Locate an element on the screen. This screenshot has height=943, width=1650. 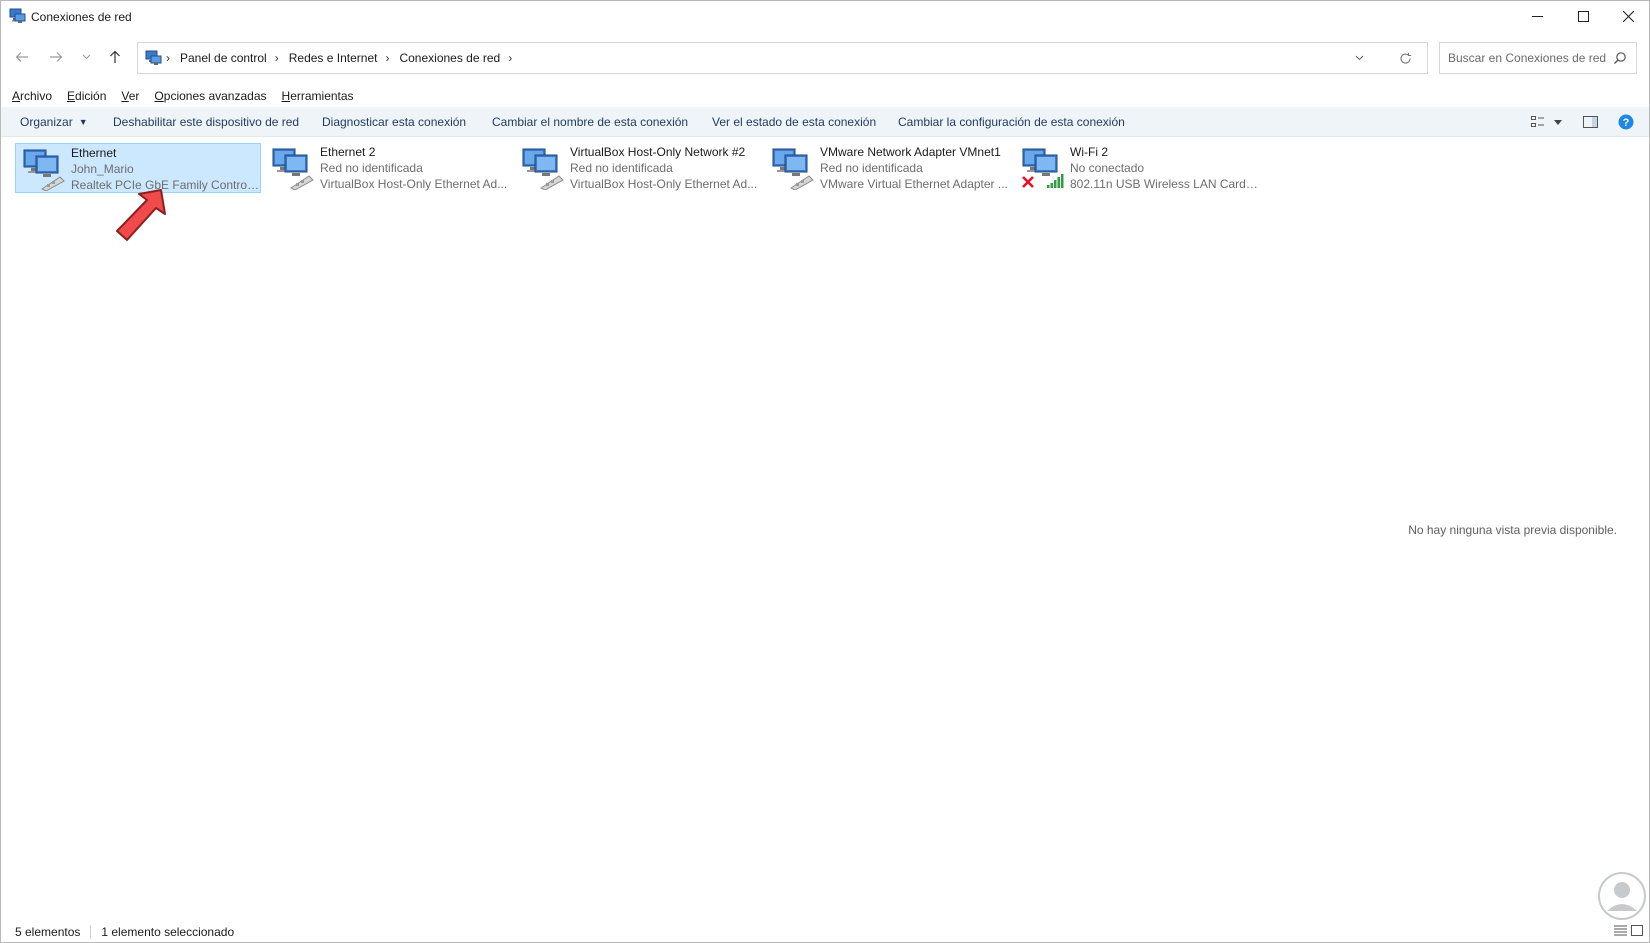
menu-ver: Ver is located at coordinates (130, 96).